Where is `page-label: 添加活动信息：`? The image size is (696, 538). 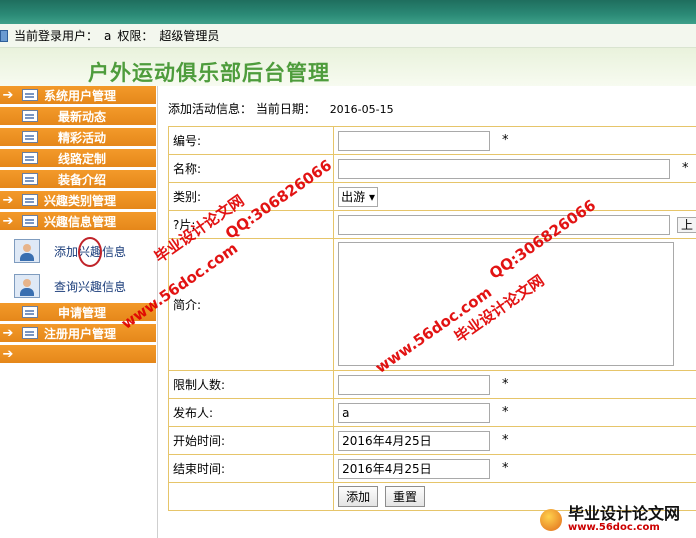
page-label: 添加活动信息： is located at coordinates (210, 109).